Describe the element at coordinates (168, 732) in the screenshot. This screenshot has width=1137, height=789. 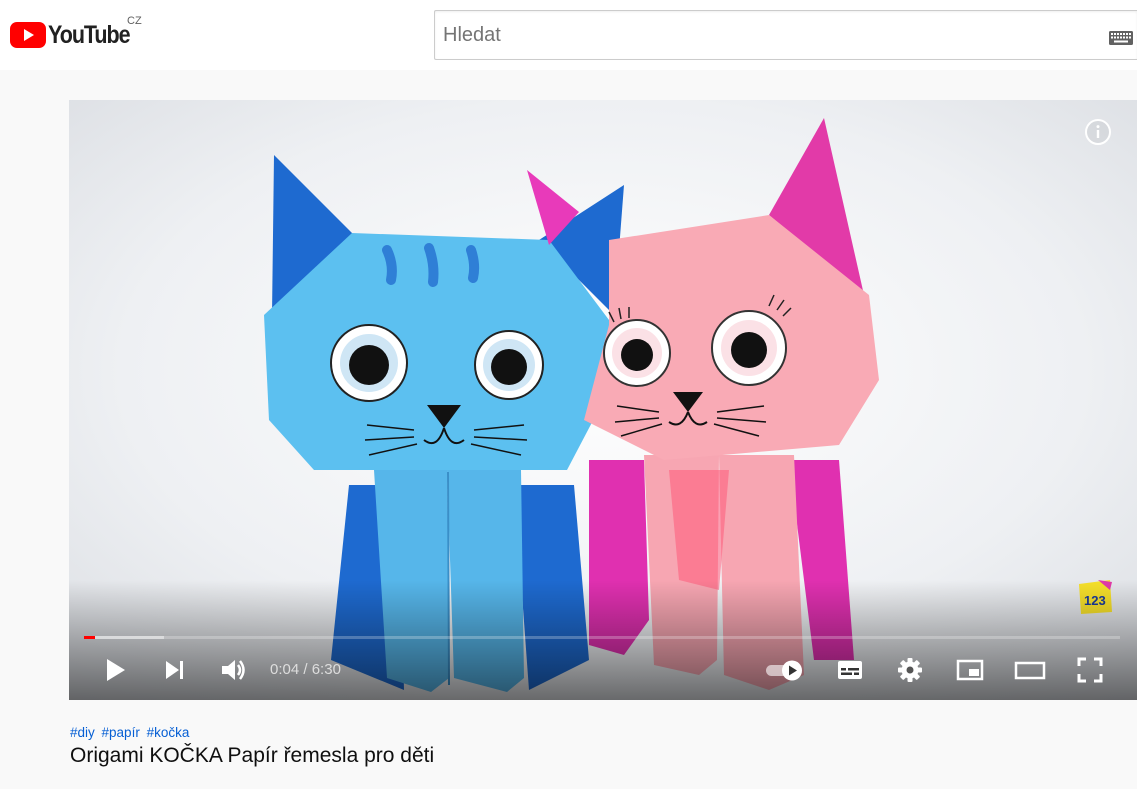
I see `hashtag-link: #kočka` at that location.